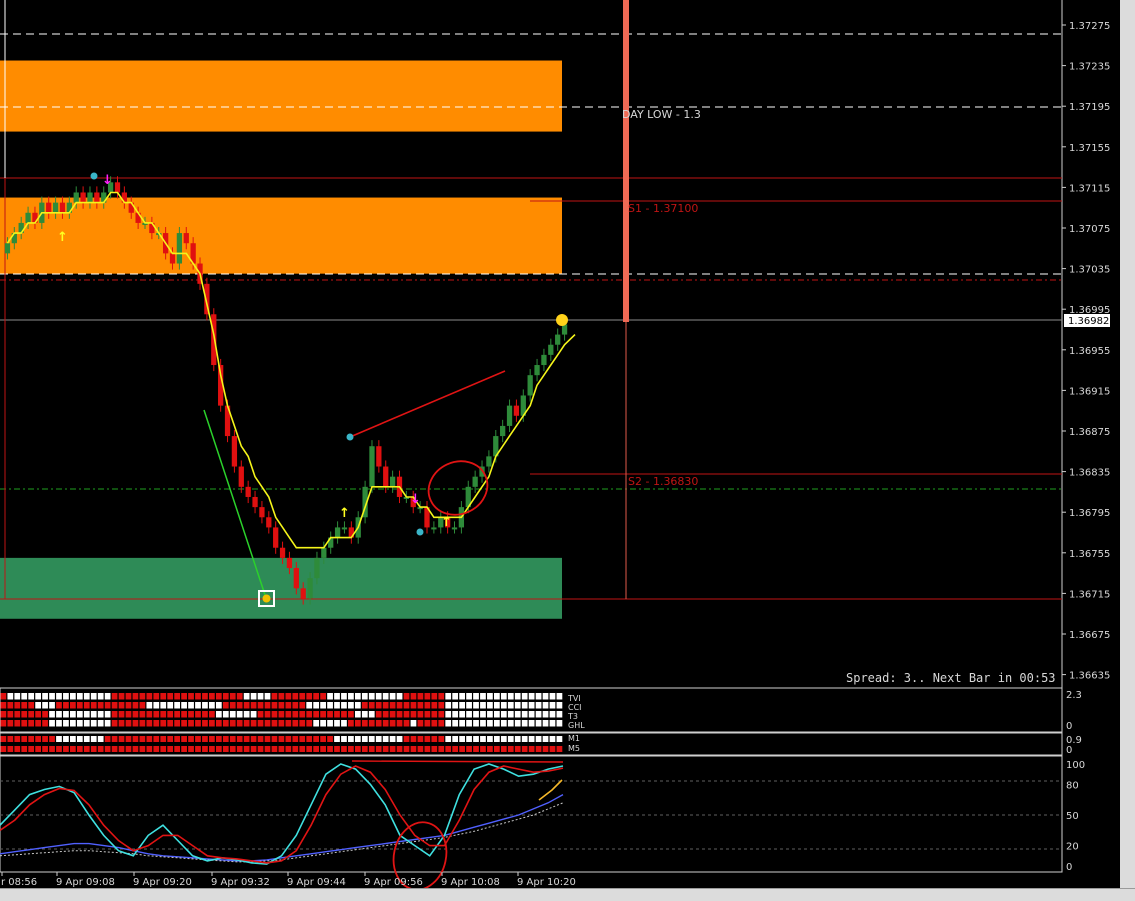  What do you see at coordinates (1069, 726) in the screenshot?
I see `heatmap-scale-bottom: 0` at bounding box center [1069, 726].